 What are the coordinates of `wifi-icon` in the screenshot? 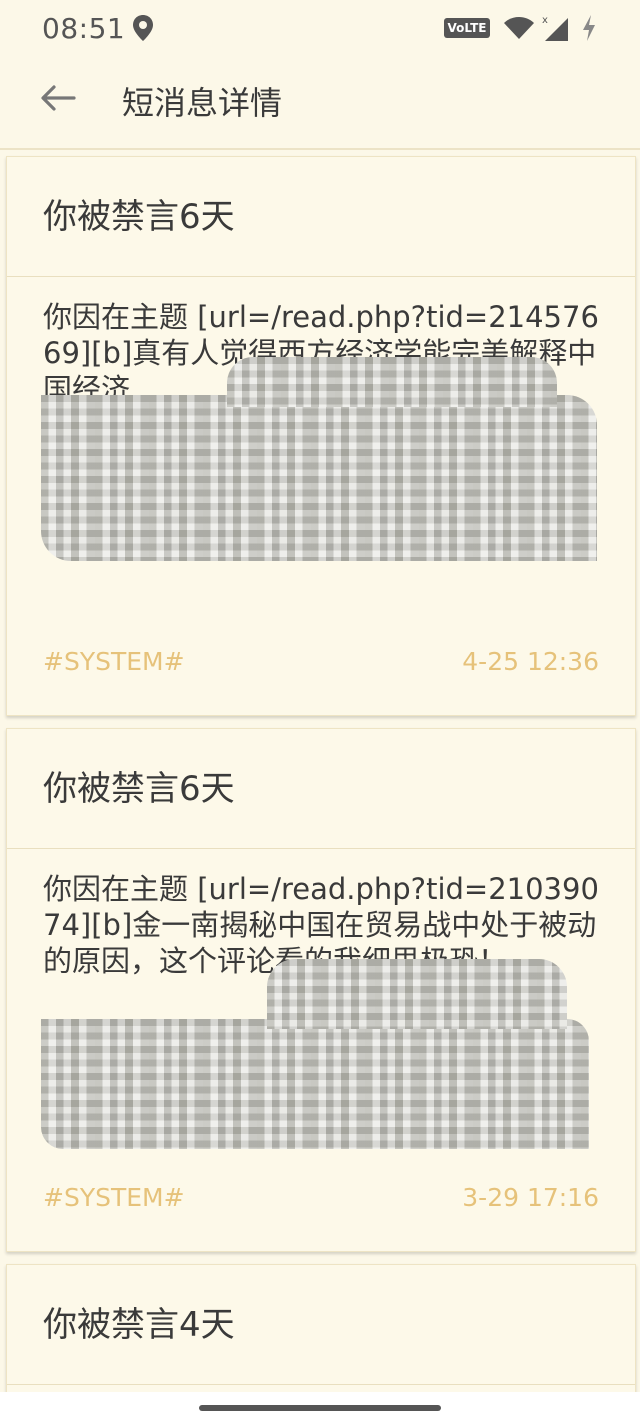 It's located at (519, 28).